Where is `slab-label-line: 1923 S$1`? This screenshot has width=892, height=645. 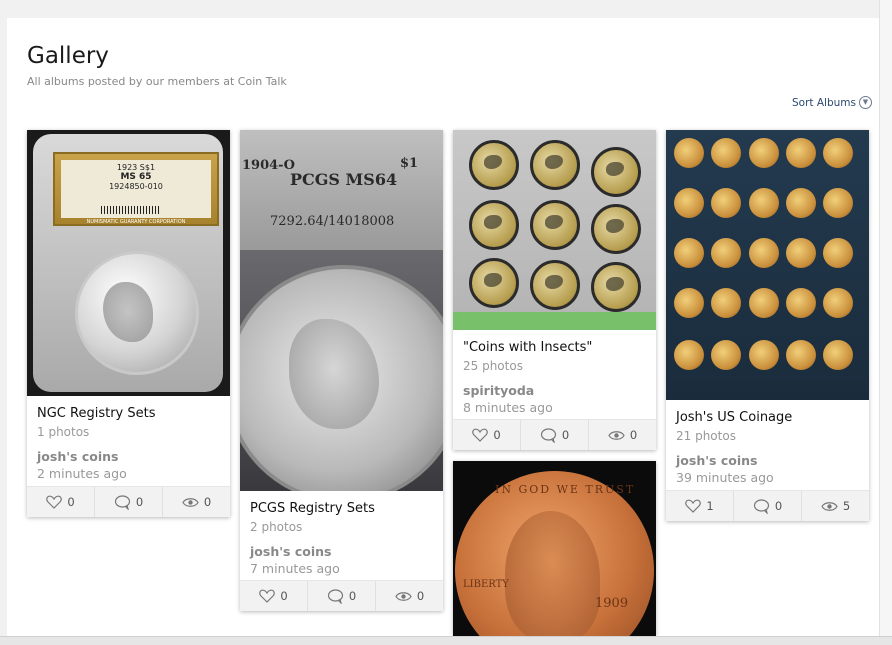 slab-label-line: 1923 S$1 is located at coordinates (136, 167).